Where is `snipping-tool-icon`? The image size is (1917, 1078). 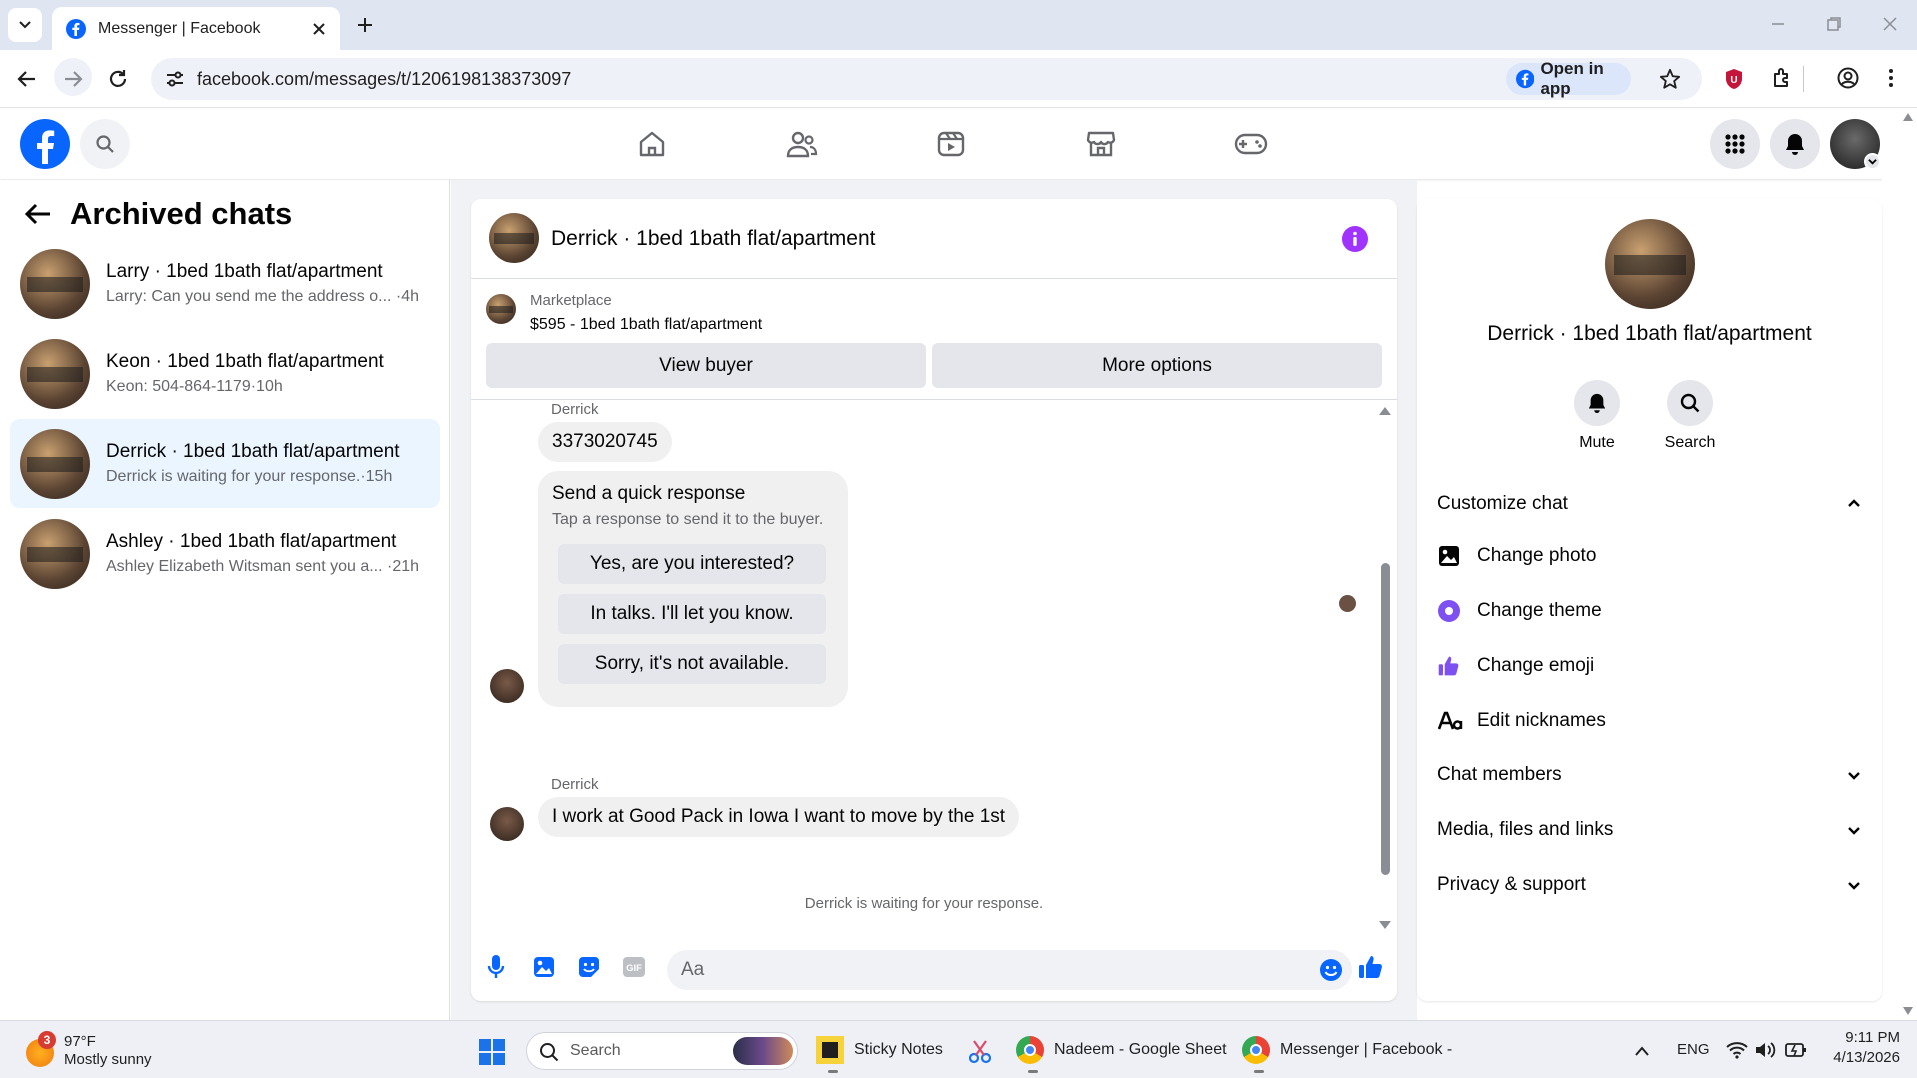 snipping-tool-icon is located at coordinates (980, 1052).